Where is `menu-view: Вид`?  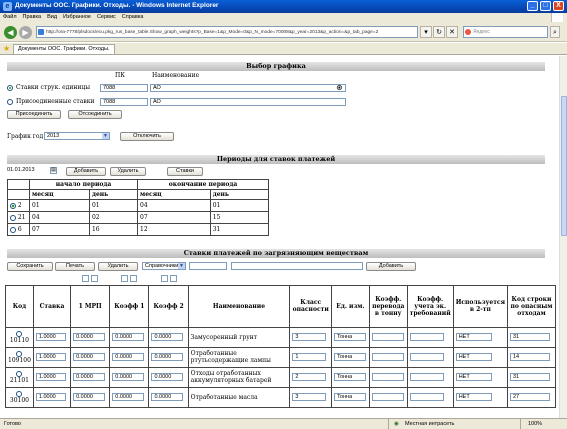 menu-view: Вид is located at coordinates (52, 16).